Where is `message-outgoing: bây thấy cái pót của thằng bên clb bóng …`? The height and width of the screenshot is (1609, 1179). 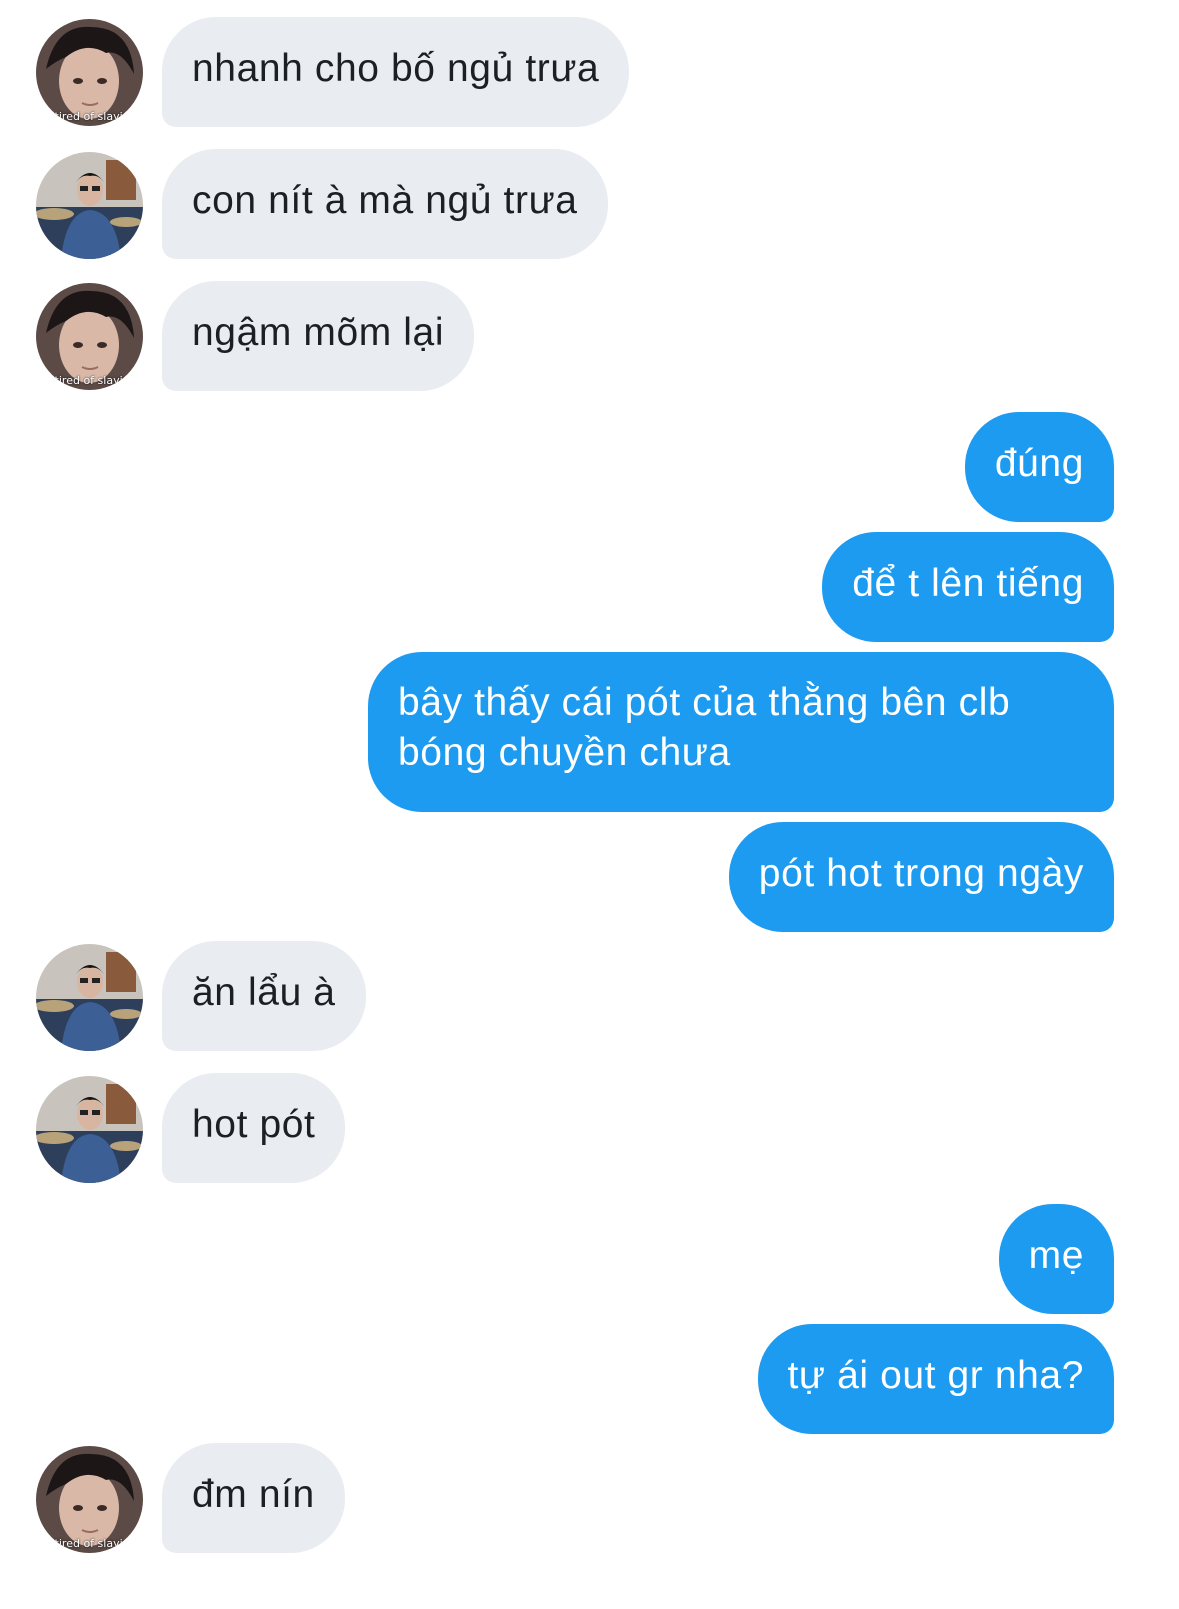 message-outgoing: bây thấy cái pót của thằng bên clb bóng … is located at coordinates (589, 732).